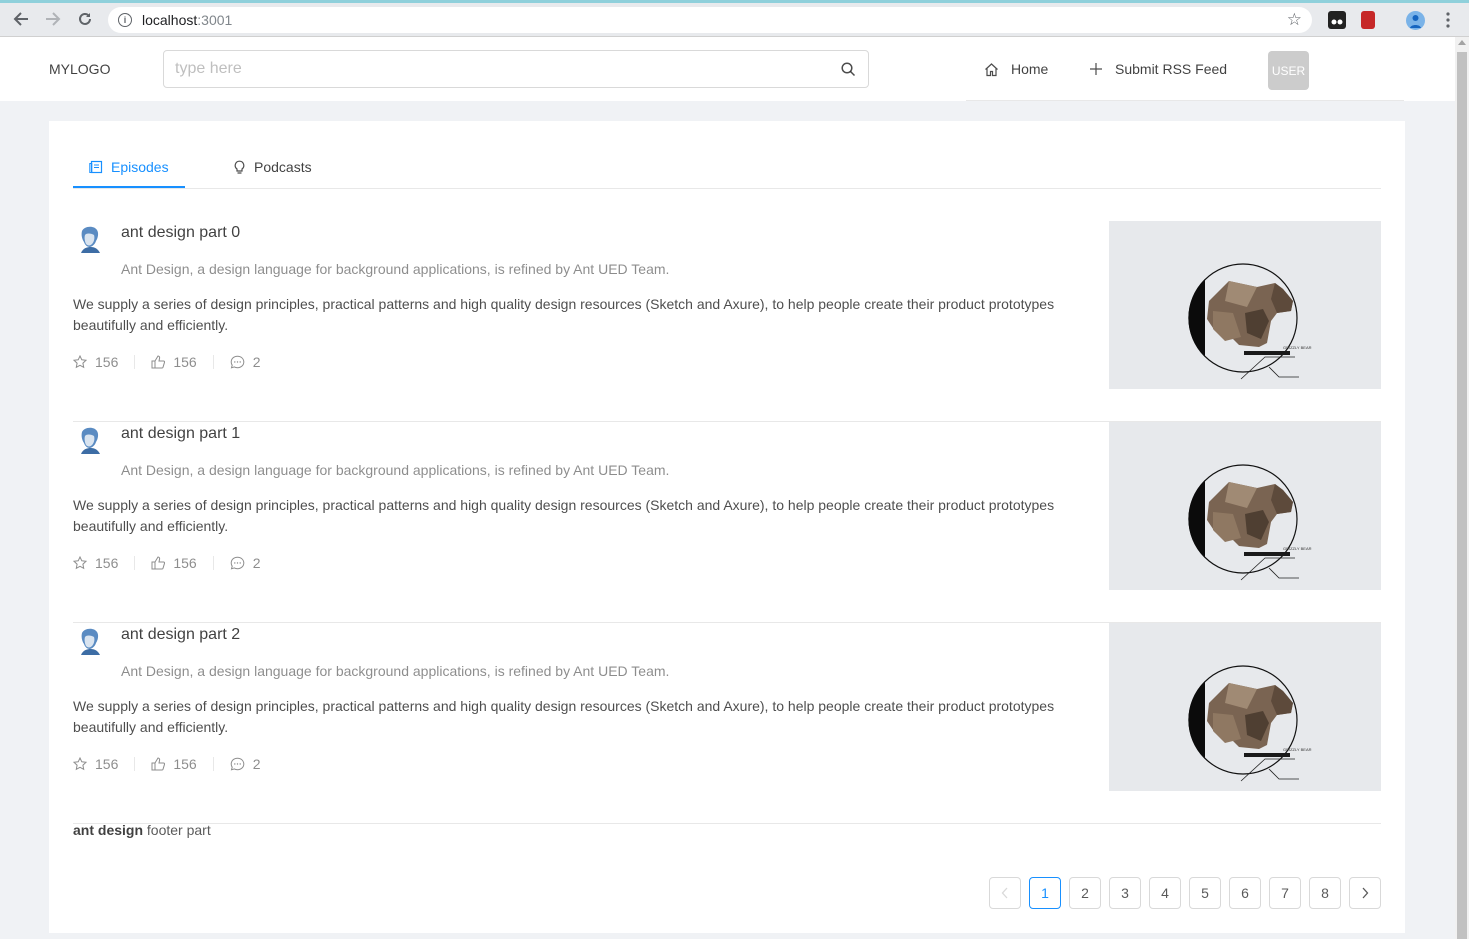 The height and width of the screenshot is (939, 1469). What do you see at coordinates (187, 20) in the screenshot?
I see `url-text: localhost:3001` at bounding box center [187, 20].